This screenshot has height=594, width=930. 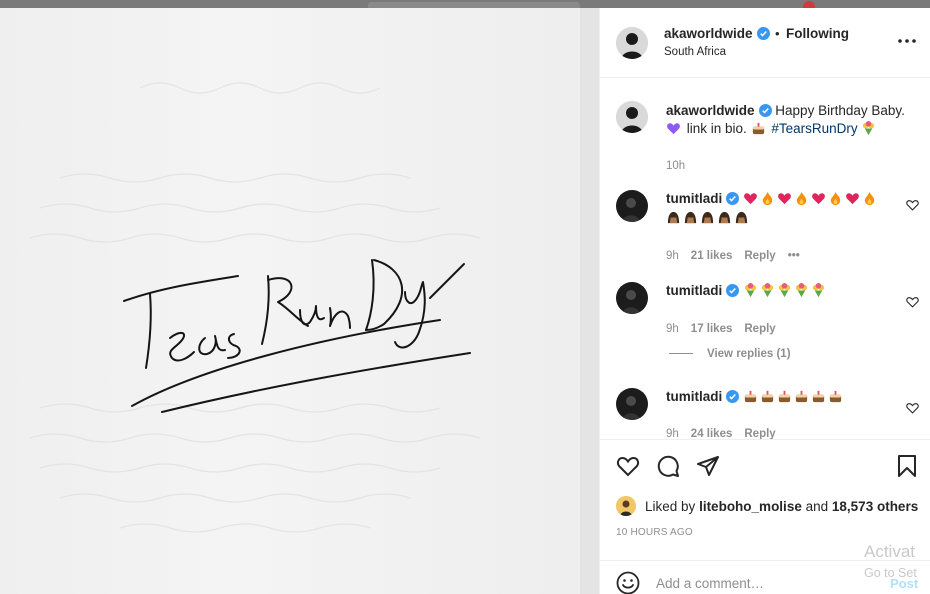 I want to click on browser-top-strip, so click(x=465, y=4).